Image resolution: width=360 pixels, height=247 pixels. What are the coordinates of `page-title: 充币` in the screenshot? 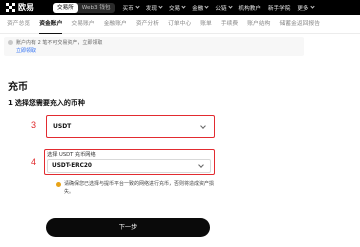 It's located at (18, 87).